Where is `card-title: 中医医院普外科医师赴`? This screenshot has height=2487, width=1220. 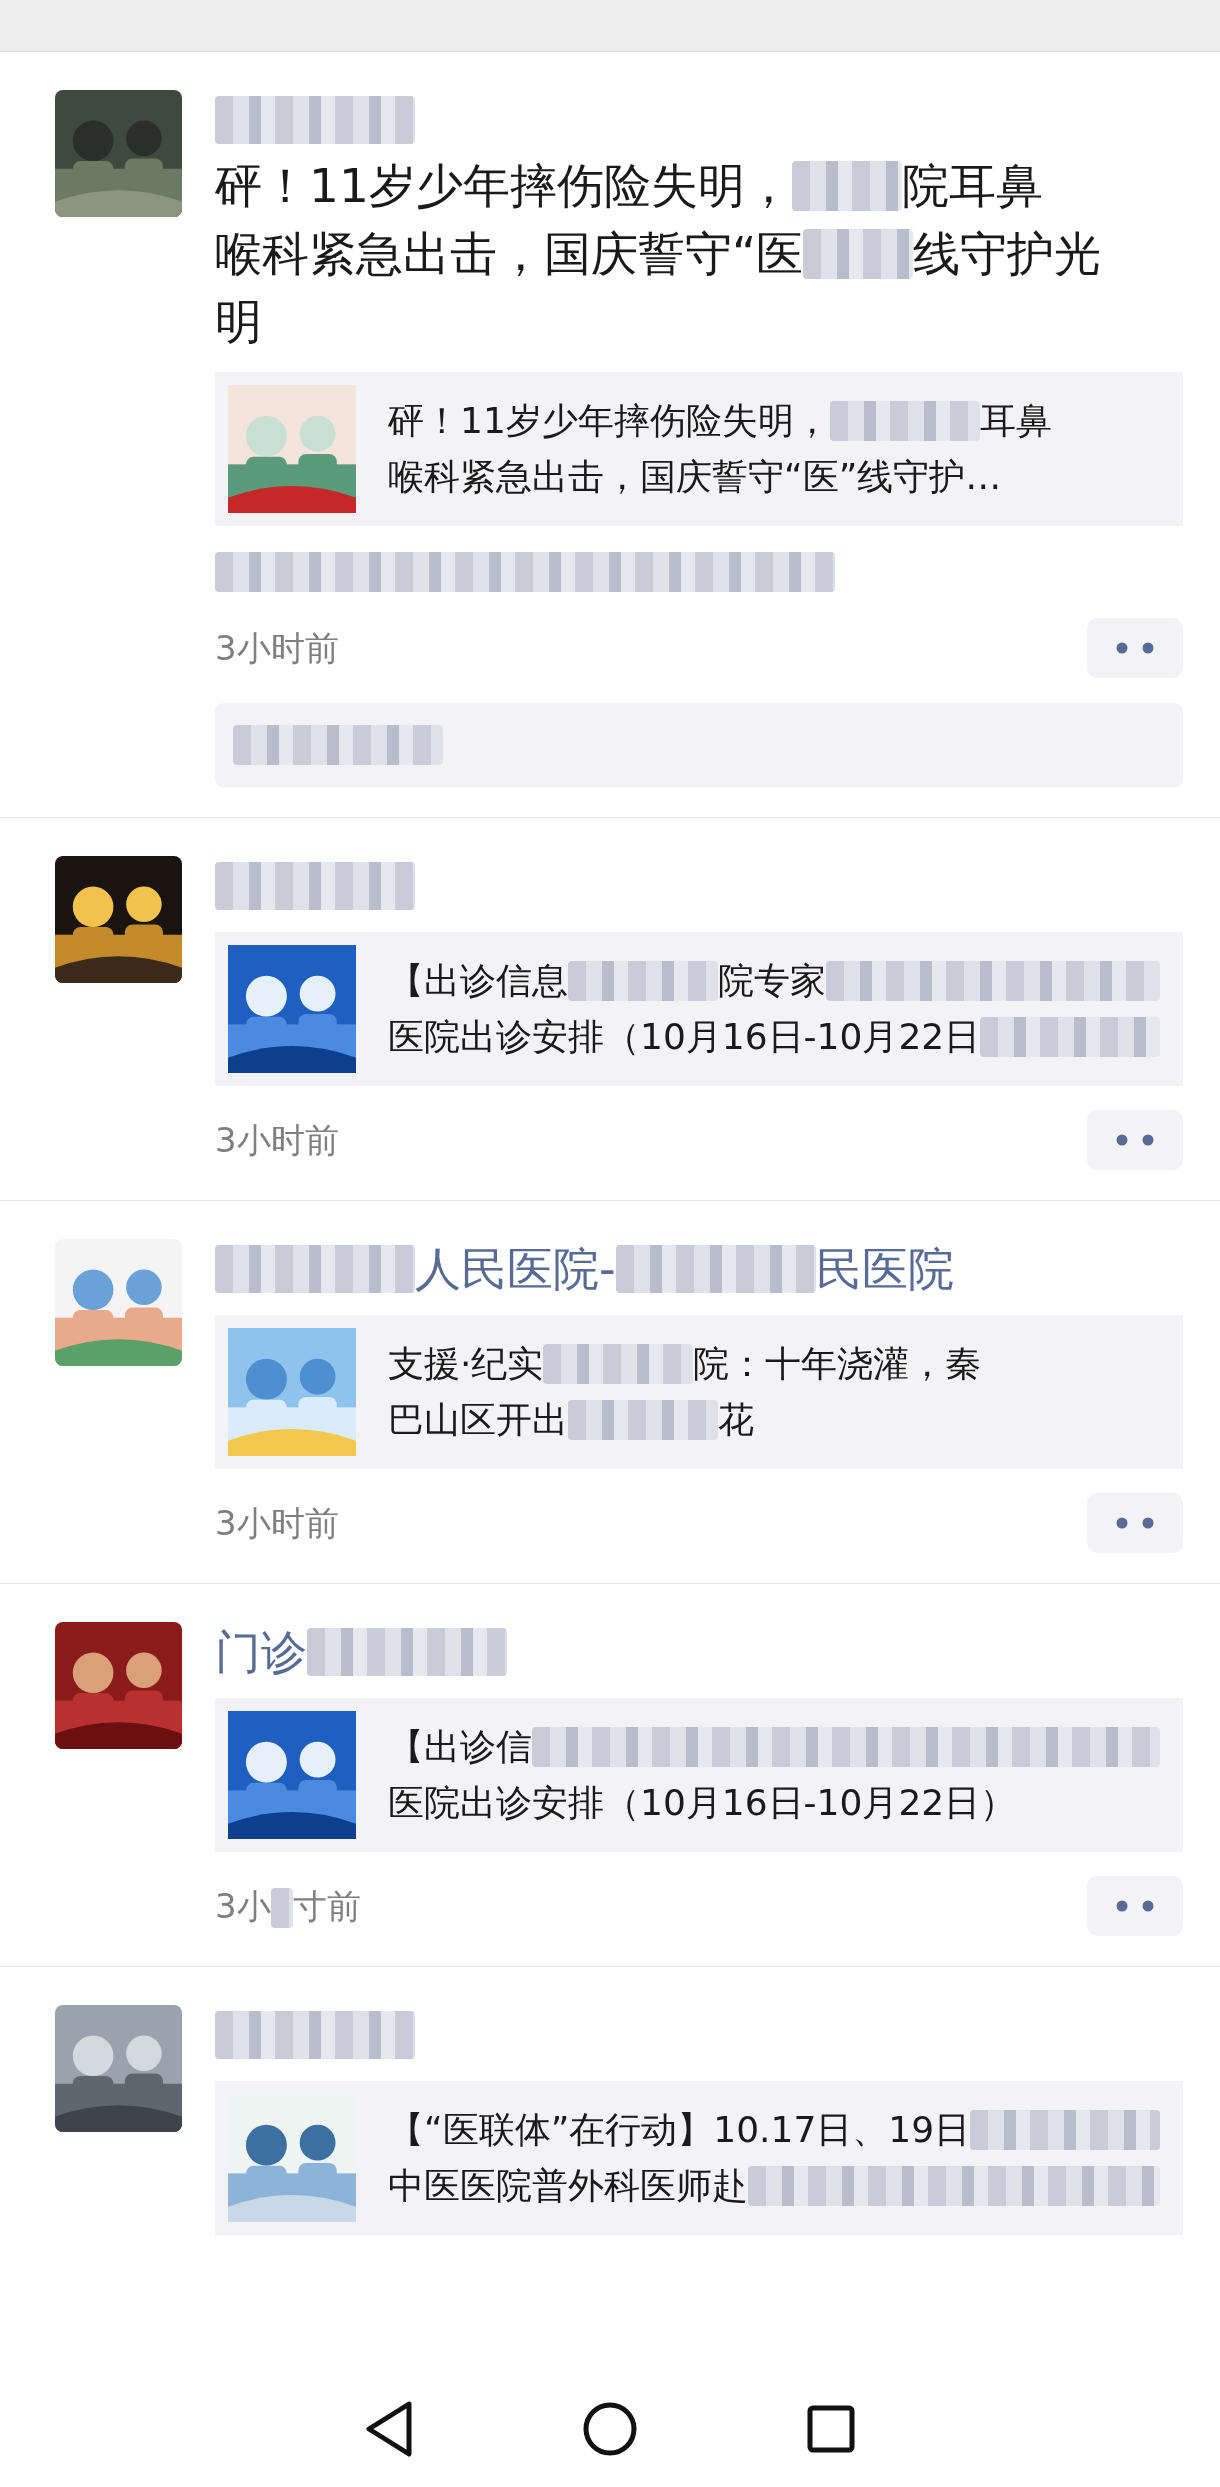 card-title: 中医医院普外科医师赴 is located at coordinates (568, 2186).